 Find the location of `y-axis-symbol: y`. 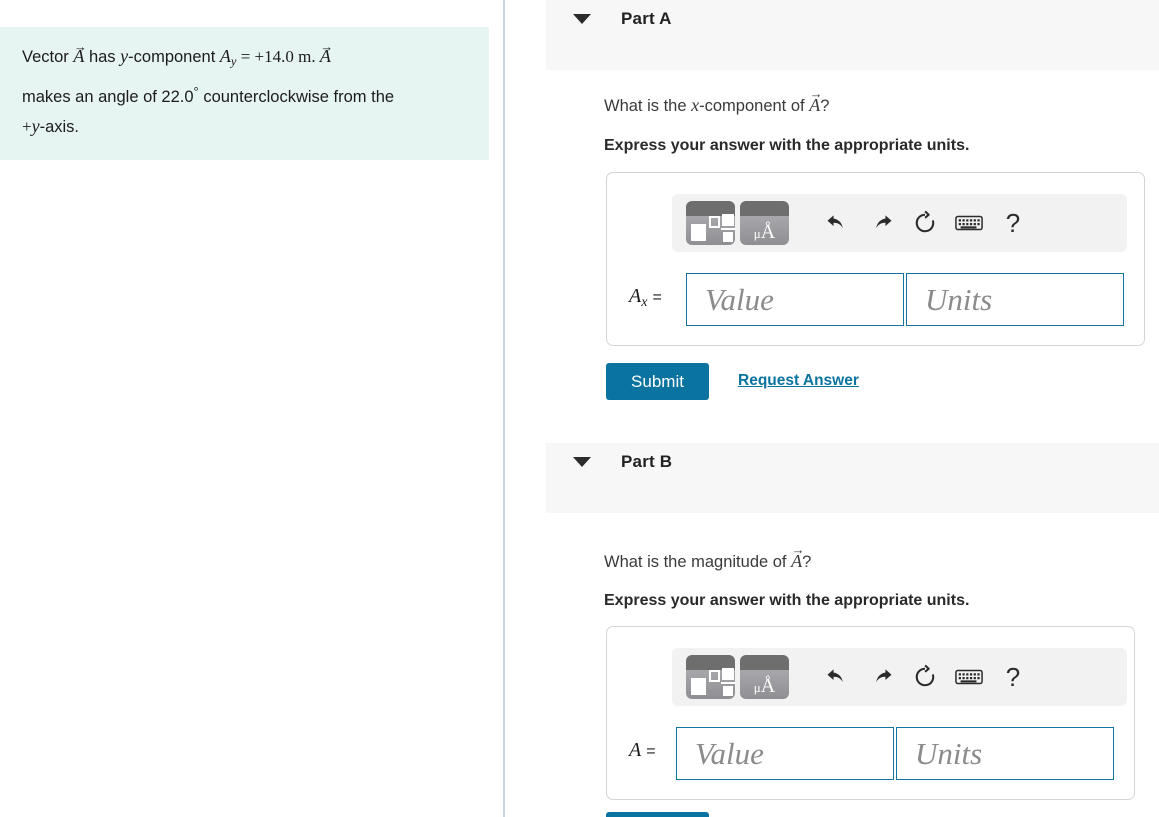

y-axis-symbol: y is located at coordinates (35, 126).